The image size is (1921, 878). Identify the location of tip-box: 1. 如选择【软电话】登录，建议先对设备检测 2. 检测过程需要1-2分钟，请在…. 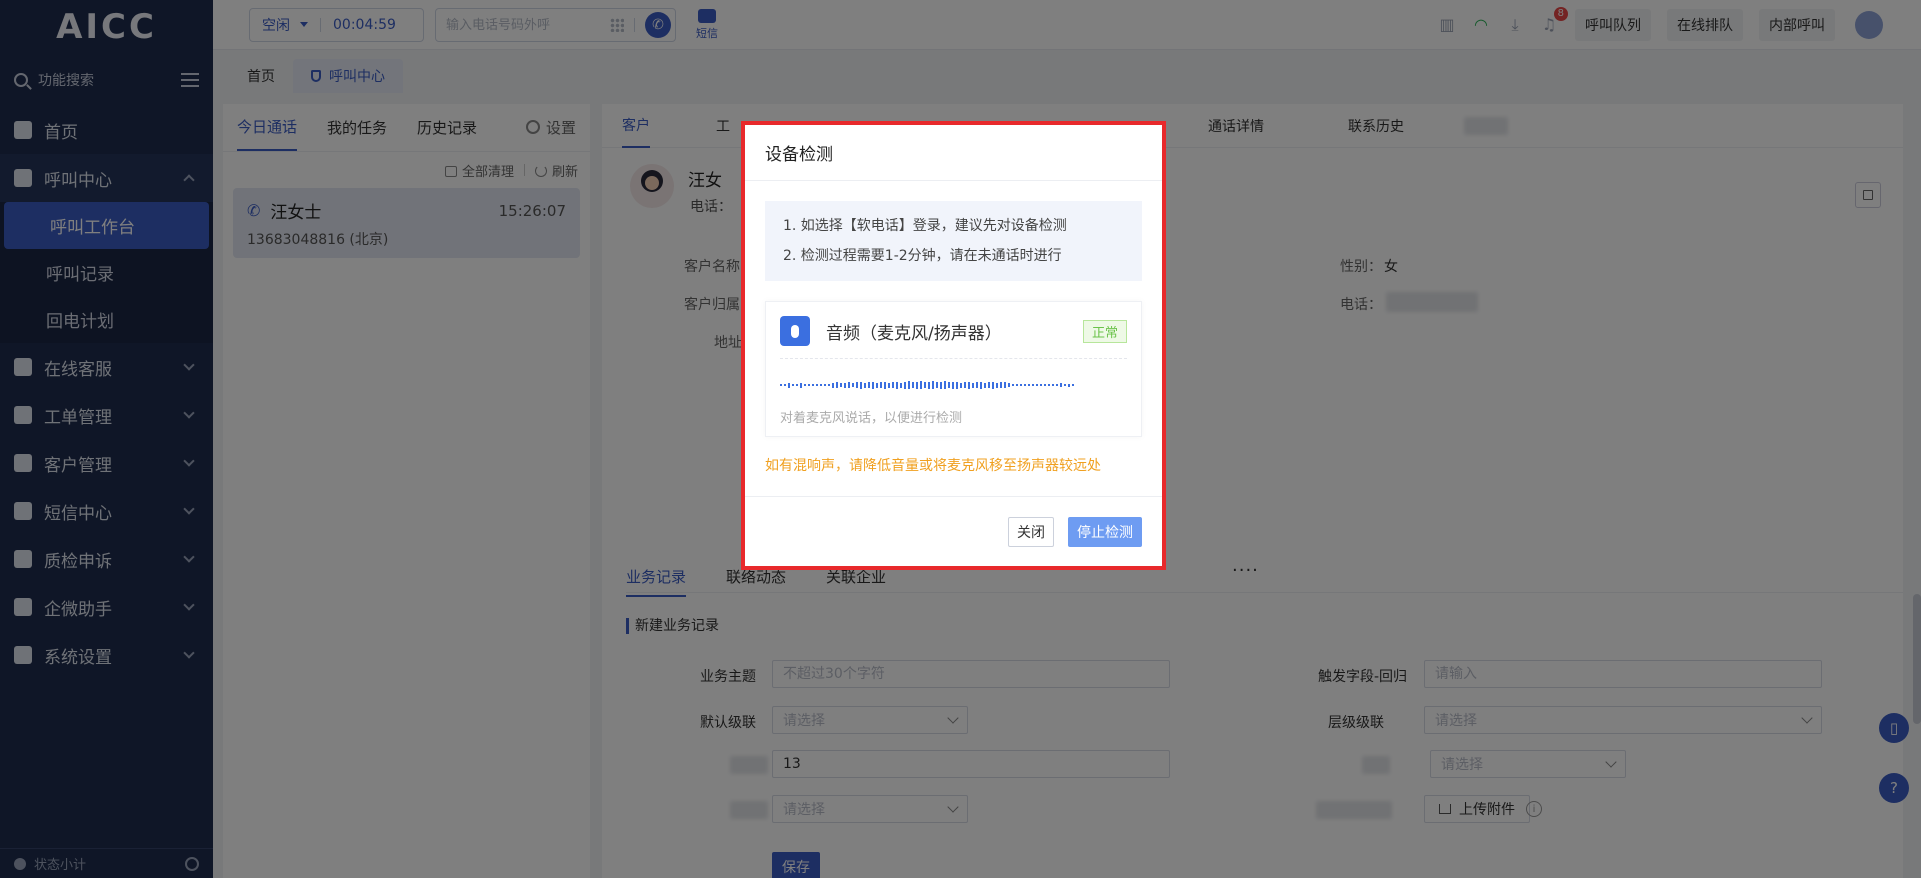
(953, 241).